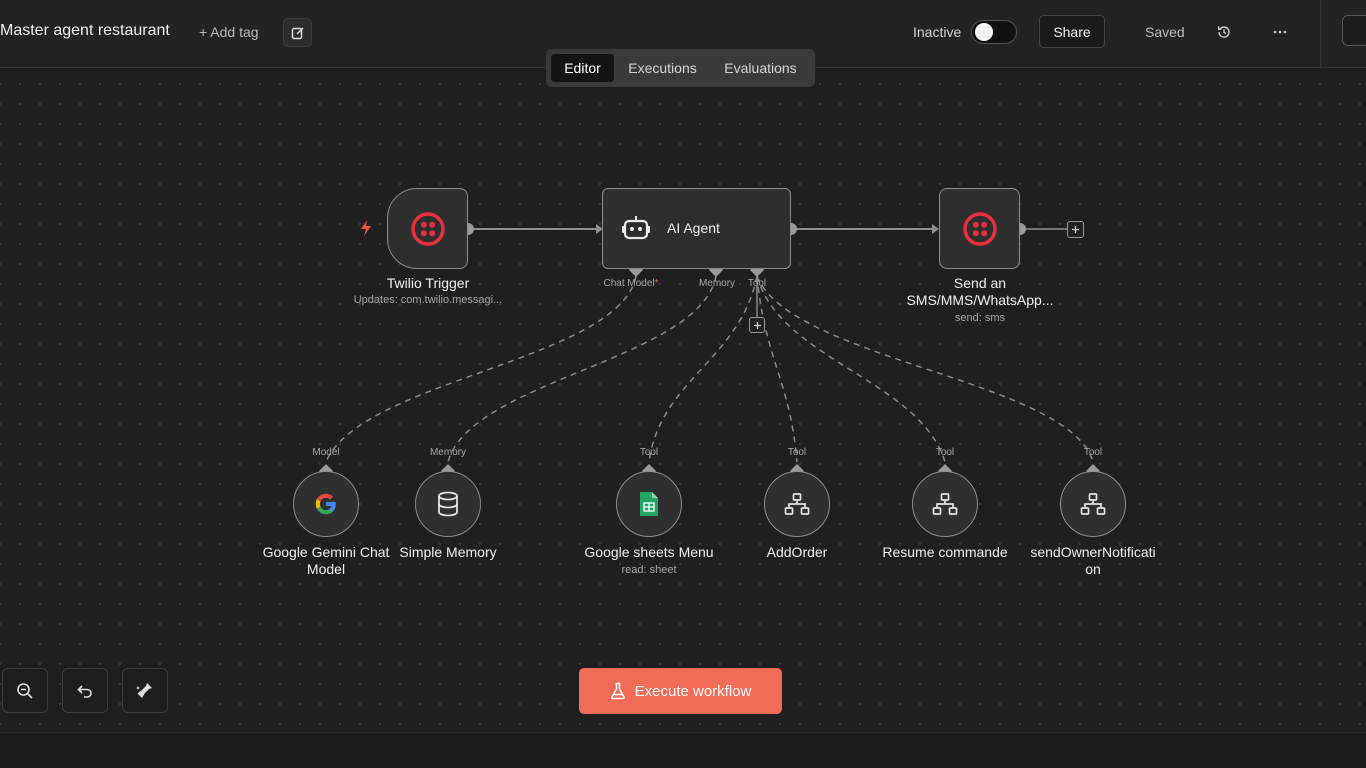 This screenshot has height=768, width=1366. I want to click on resume-commande-node, so click(945, 504).